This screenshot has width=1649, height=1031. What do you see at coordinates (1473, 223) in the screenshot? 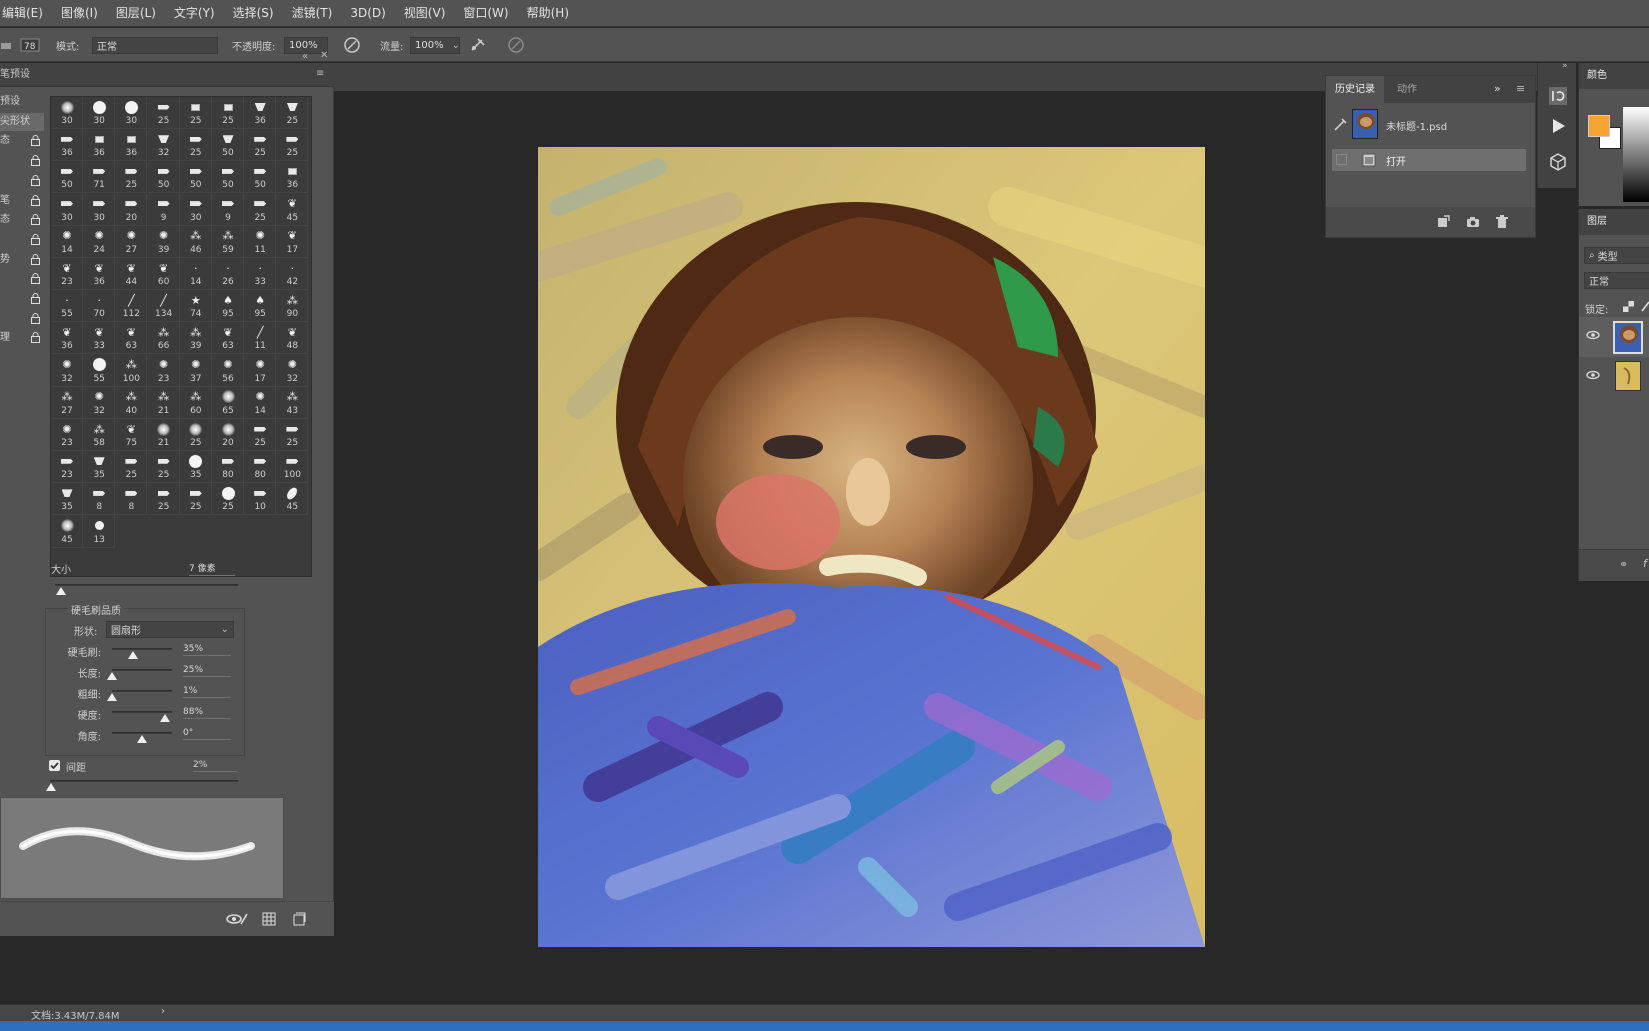
I see `snapshot-button` at bounding box center [1473, 223].